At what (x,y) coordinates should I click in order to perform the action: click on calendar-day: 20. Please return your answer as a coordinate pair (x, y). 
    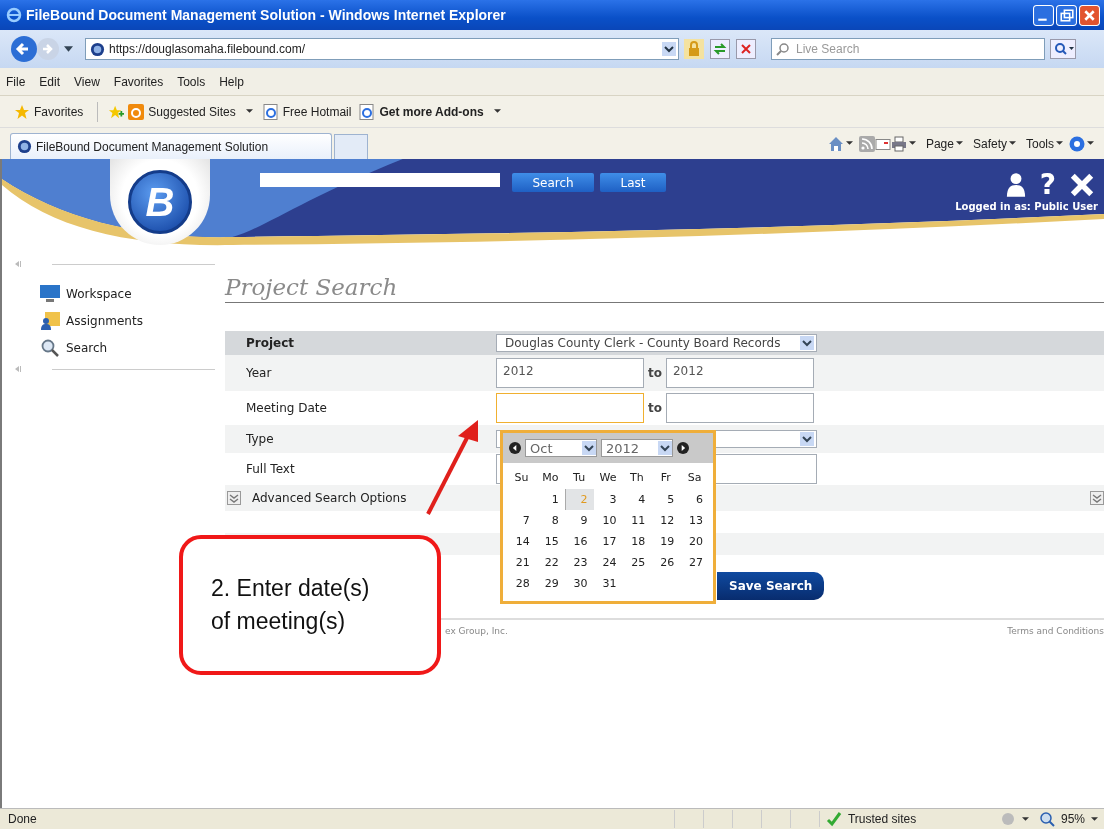
    Looking at the image, I should click on (694, 541).